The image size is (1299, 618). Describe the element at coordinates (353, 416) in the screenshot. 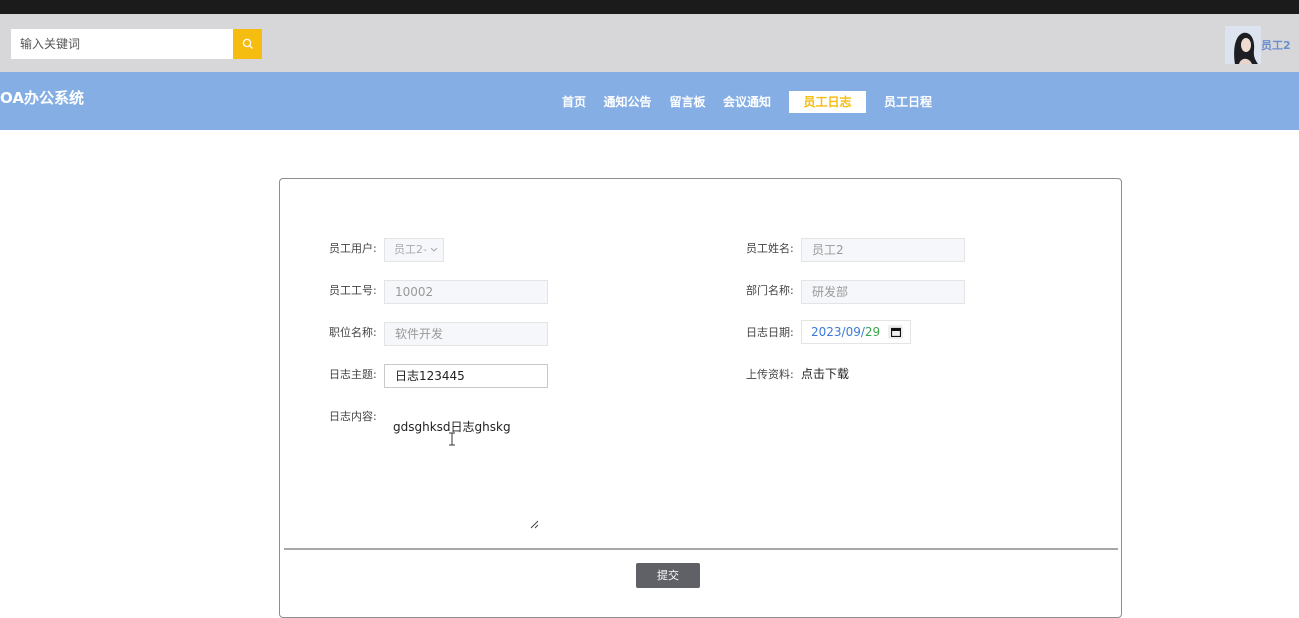

I see `log-content-label: 日志内容:` at that location.